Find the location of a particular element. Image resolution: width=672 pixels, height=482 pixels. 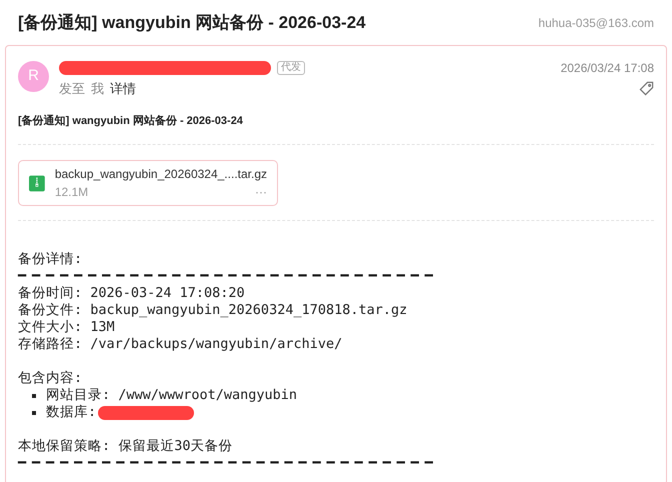

proxy-badge: 代发 is located at coordinates (291, 68).